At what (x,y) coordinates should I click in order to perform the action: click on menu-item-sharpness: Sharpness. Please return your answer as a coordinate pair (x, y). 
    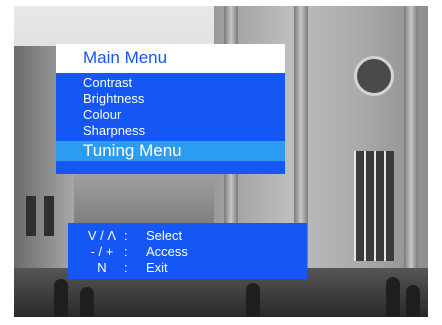
    Looking at the image, I should click on (170, 131).